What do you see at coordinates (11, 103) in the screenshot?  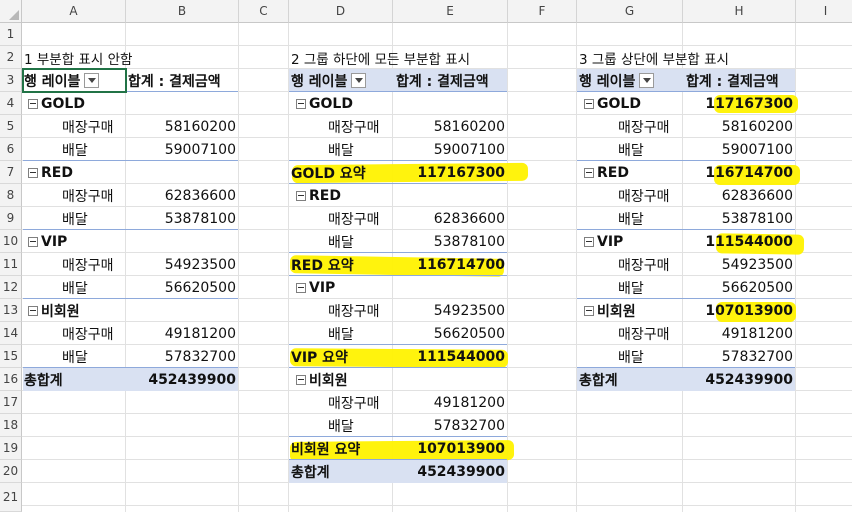 I see `row-header-4: 4` at bounding box center [11, 103].